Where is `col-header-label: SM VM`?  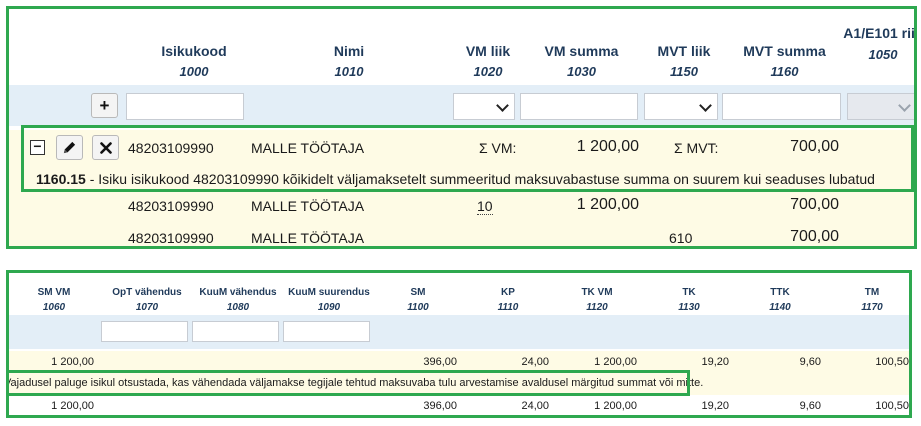
col-header-label: SM VM is located at coordinates (54, 292).